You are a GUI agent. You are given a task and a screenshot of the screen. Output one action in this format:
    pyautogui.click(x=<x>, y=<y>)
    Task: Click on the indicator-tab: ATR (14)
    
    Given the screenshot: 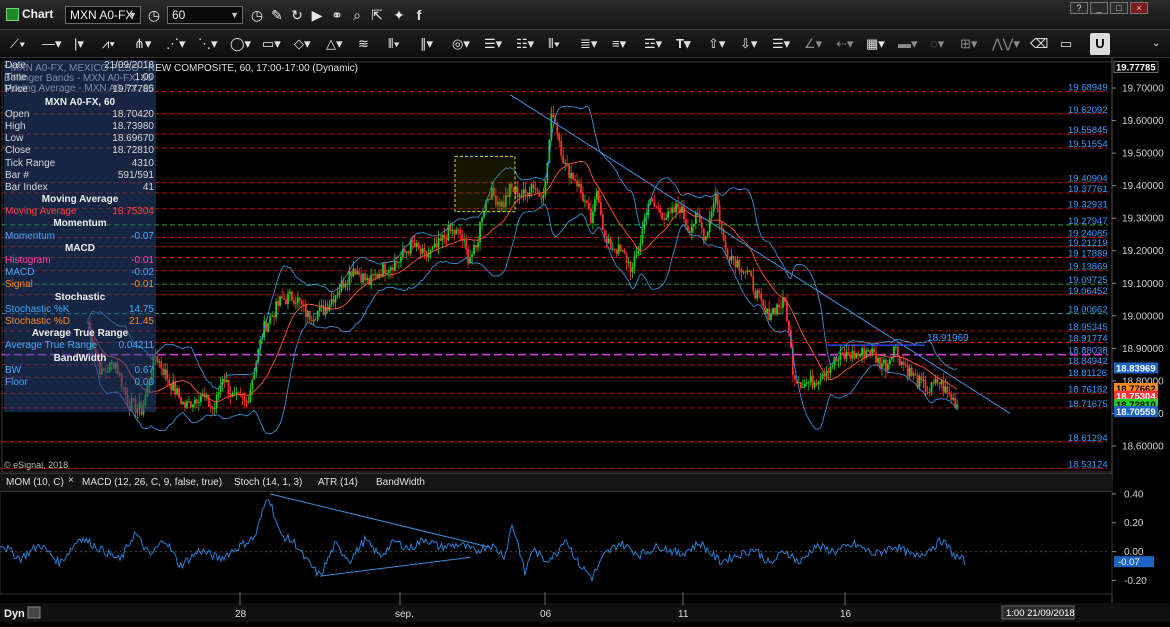 What is the action you would take?
    pyautogui.click(x=338, y=482)
    